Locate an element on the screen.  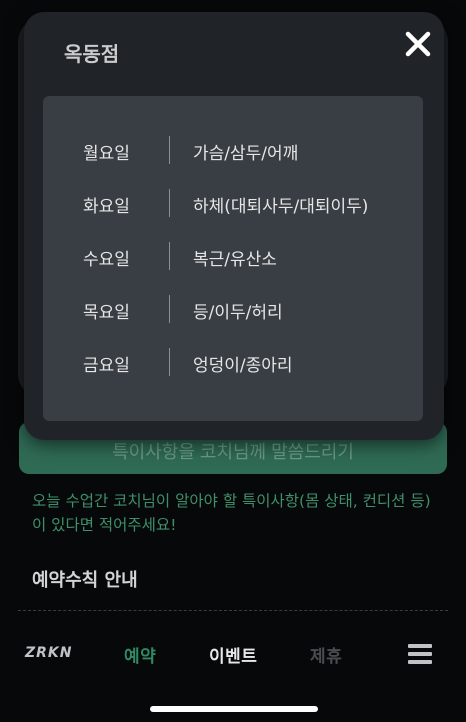
schedule-row: 수요일 복근/유산소 is located at coordinates (233, 256).